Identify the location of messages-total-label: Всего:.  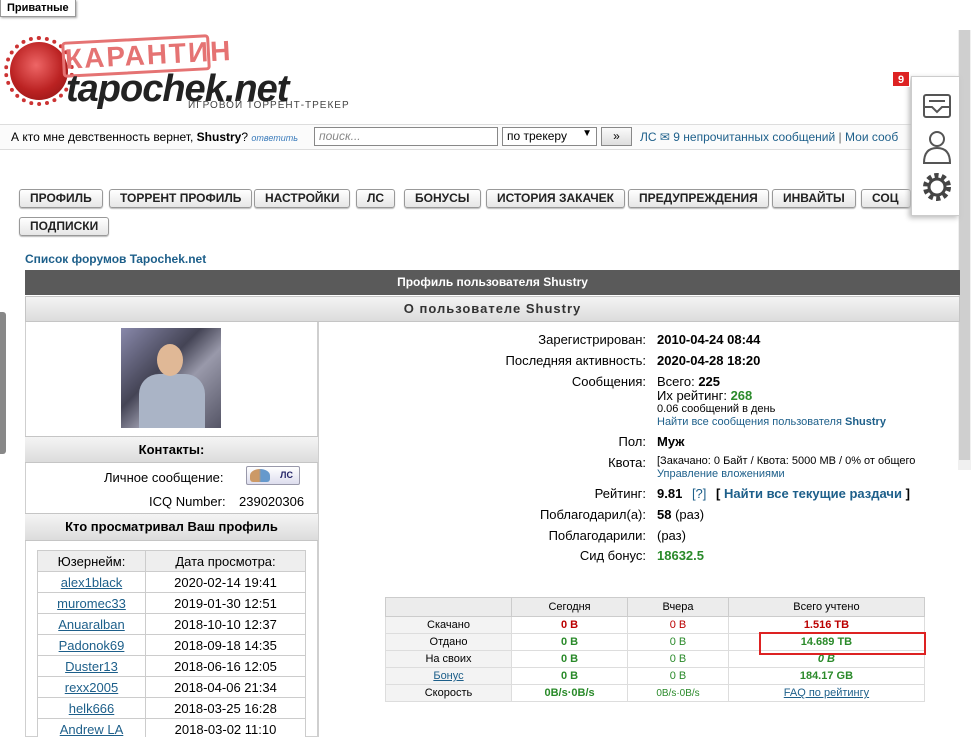
(676, 381).